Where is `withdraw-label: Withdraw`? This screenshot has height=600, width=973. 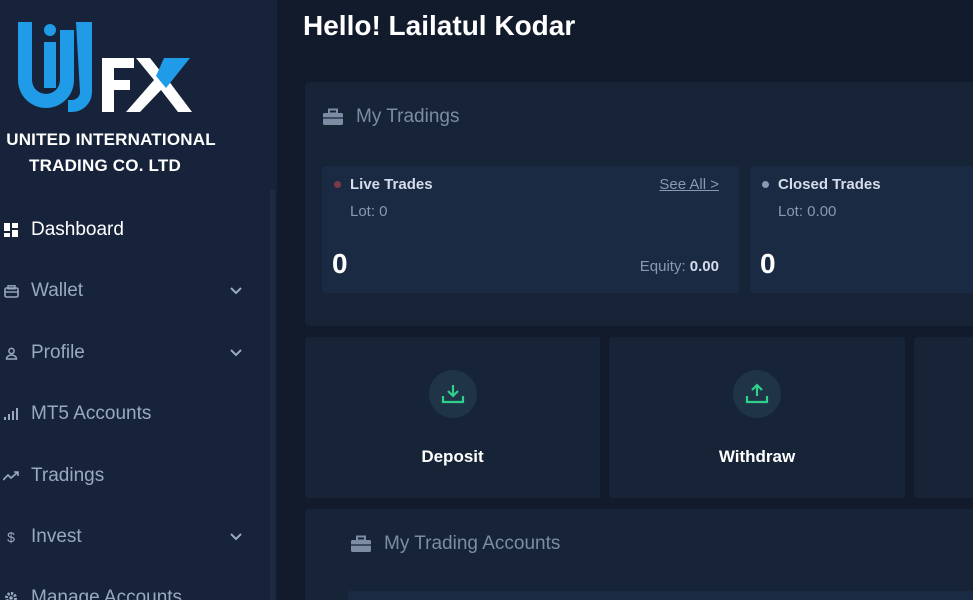 withdraw-label: Withdraw is located at coordinates (757, 456).